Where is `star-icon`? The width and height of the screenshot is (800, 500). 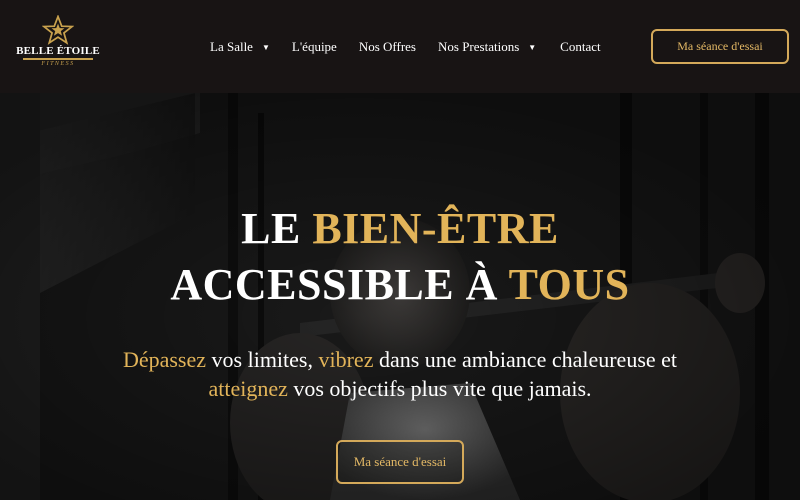
star-icon is located at coordinates (58, 30).